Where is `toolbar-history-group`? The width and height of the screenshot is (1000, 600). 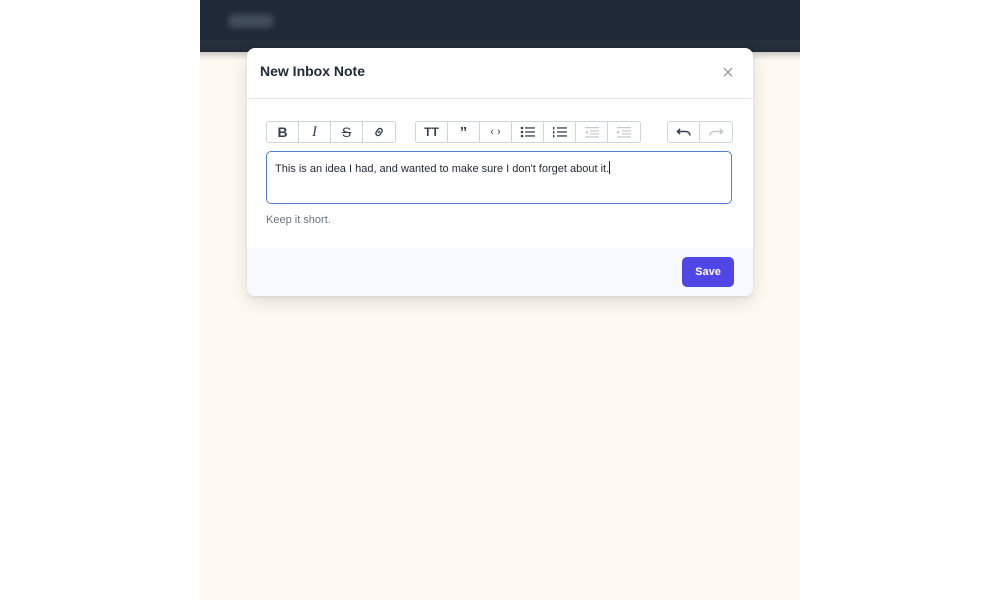 toolbar-history-group is located at coordinates (700, 132).